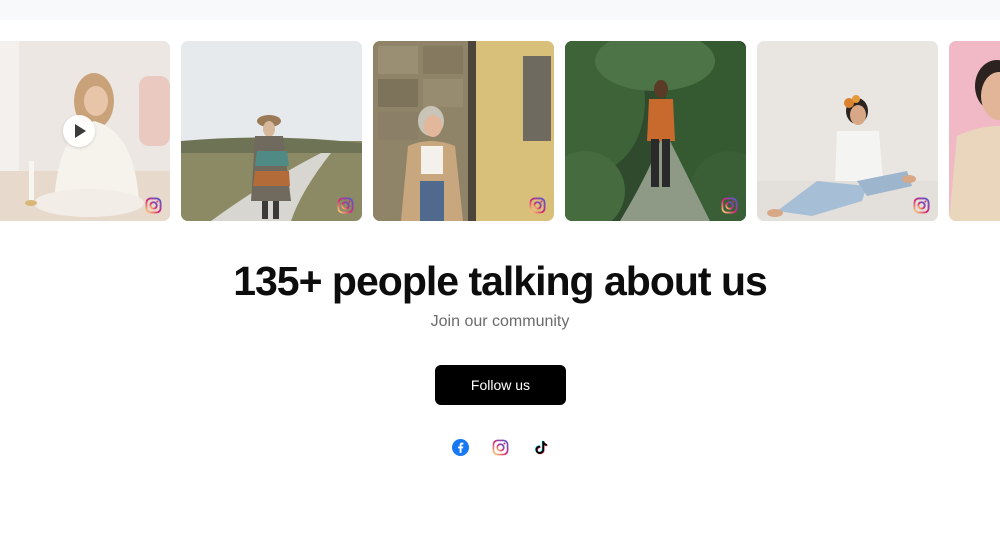 This screenshot has width=1000, height=560. I want to click on facebook-link, so click(460, 447).